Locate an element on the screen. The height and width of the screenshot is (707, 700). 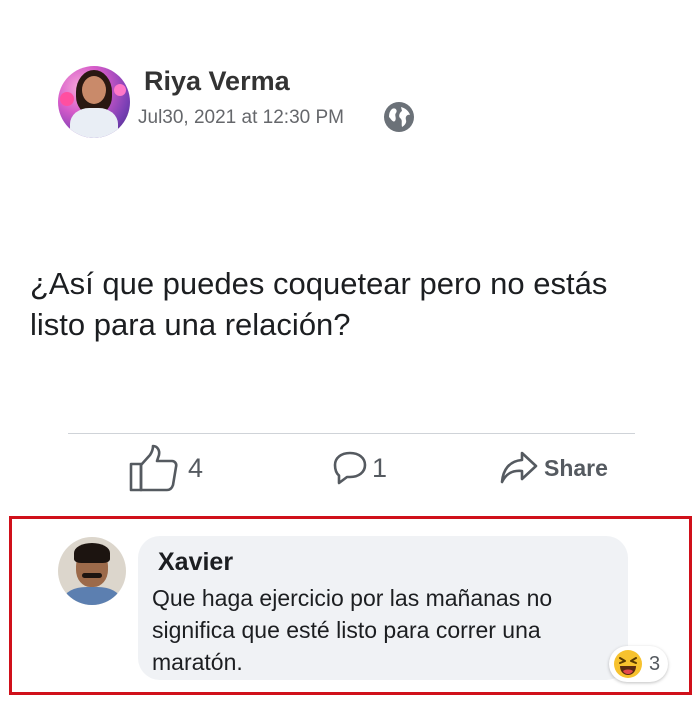
author-avatar is located at coordinates (94, 102).